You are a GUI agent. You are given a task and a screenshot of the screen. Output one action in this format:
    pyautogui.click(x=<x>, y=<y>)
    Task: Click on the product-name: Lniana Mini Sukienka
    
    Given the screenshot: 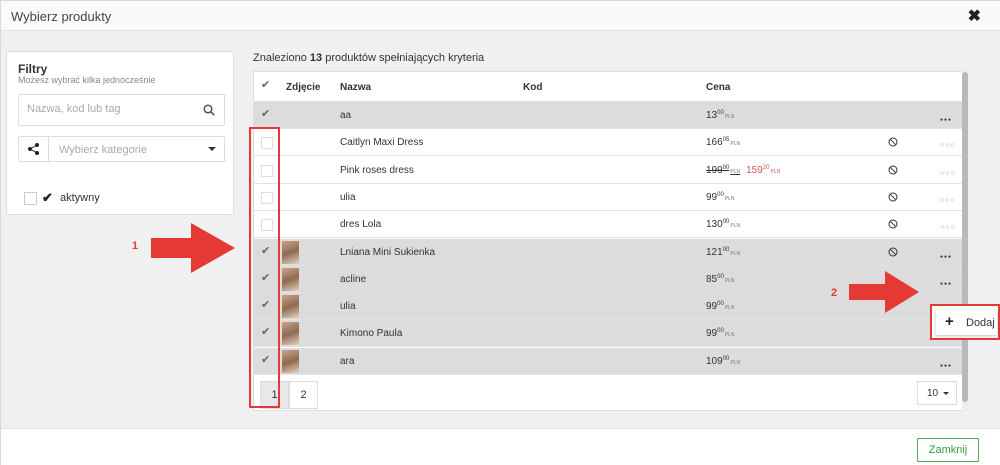 What is the action you would take?
    pyautogui.click(x=388, y=252)
    